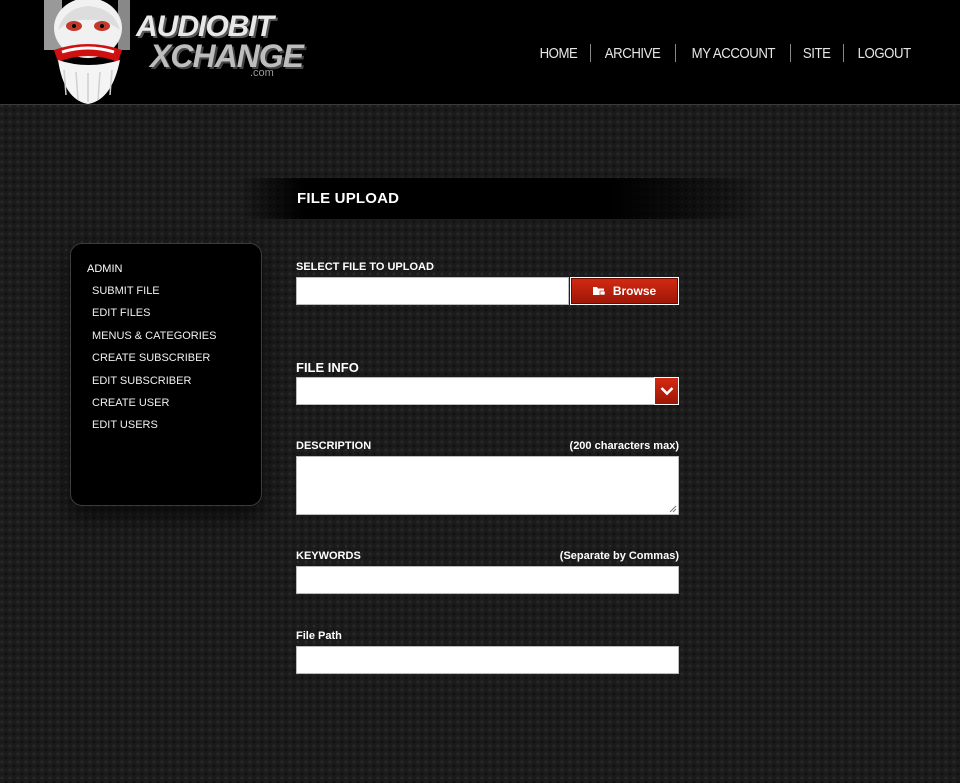 This screenshot has height=783, width=960. Describe the element at coordinates (154, 295) in the screenshot. I see `sidebar-item-submit-file: SUBMIT FILE` at that location.